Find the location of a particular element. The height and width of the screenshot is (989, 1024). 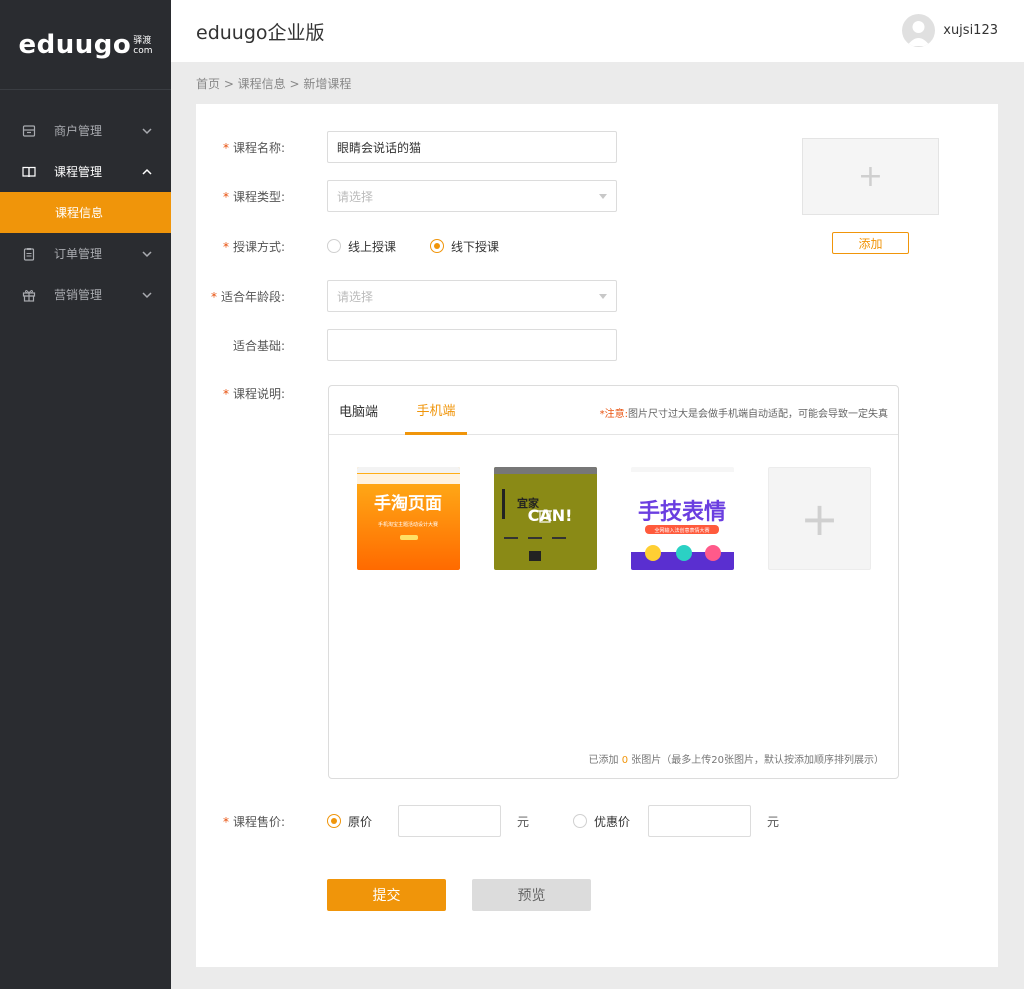

sidebar-item-course: 课程管理 is located at coordinates (85, 171).